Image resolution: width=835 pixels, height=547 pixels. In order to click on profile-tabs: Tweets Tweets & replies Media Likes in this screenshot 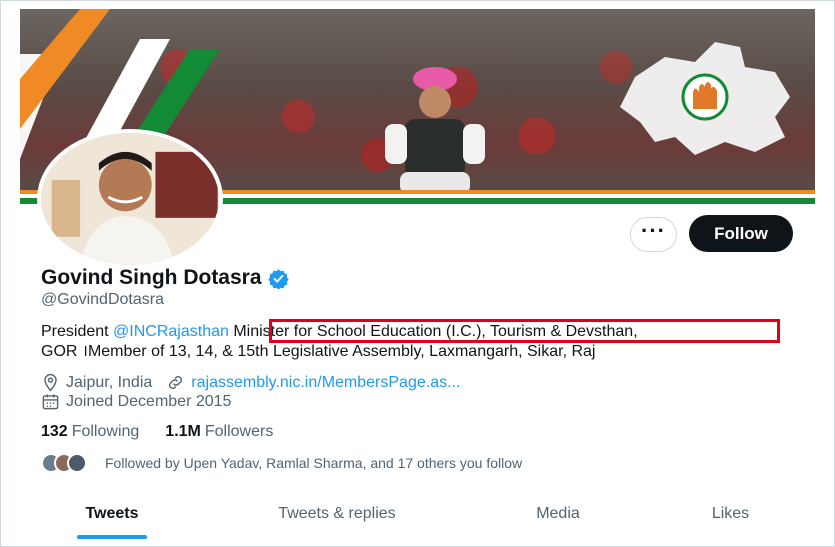, I will do `click(418, 520)`.